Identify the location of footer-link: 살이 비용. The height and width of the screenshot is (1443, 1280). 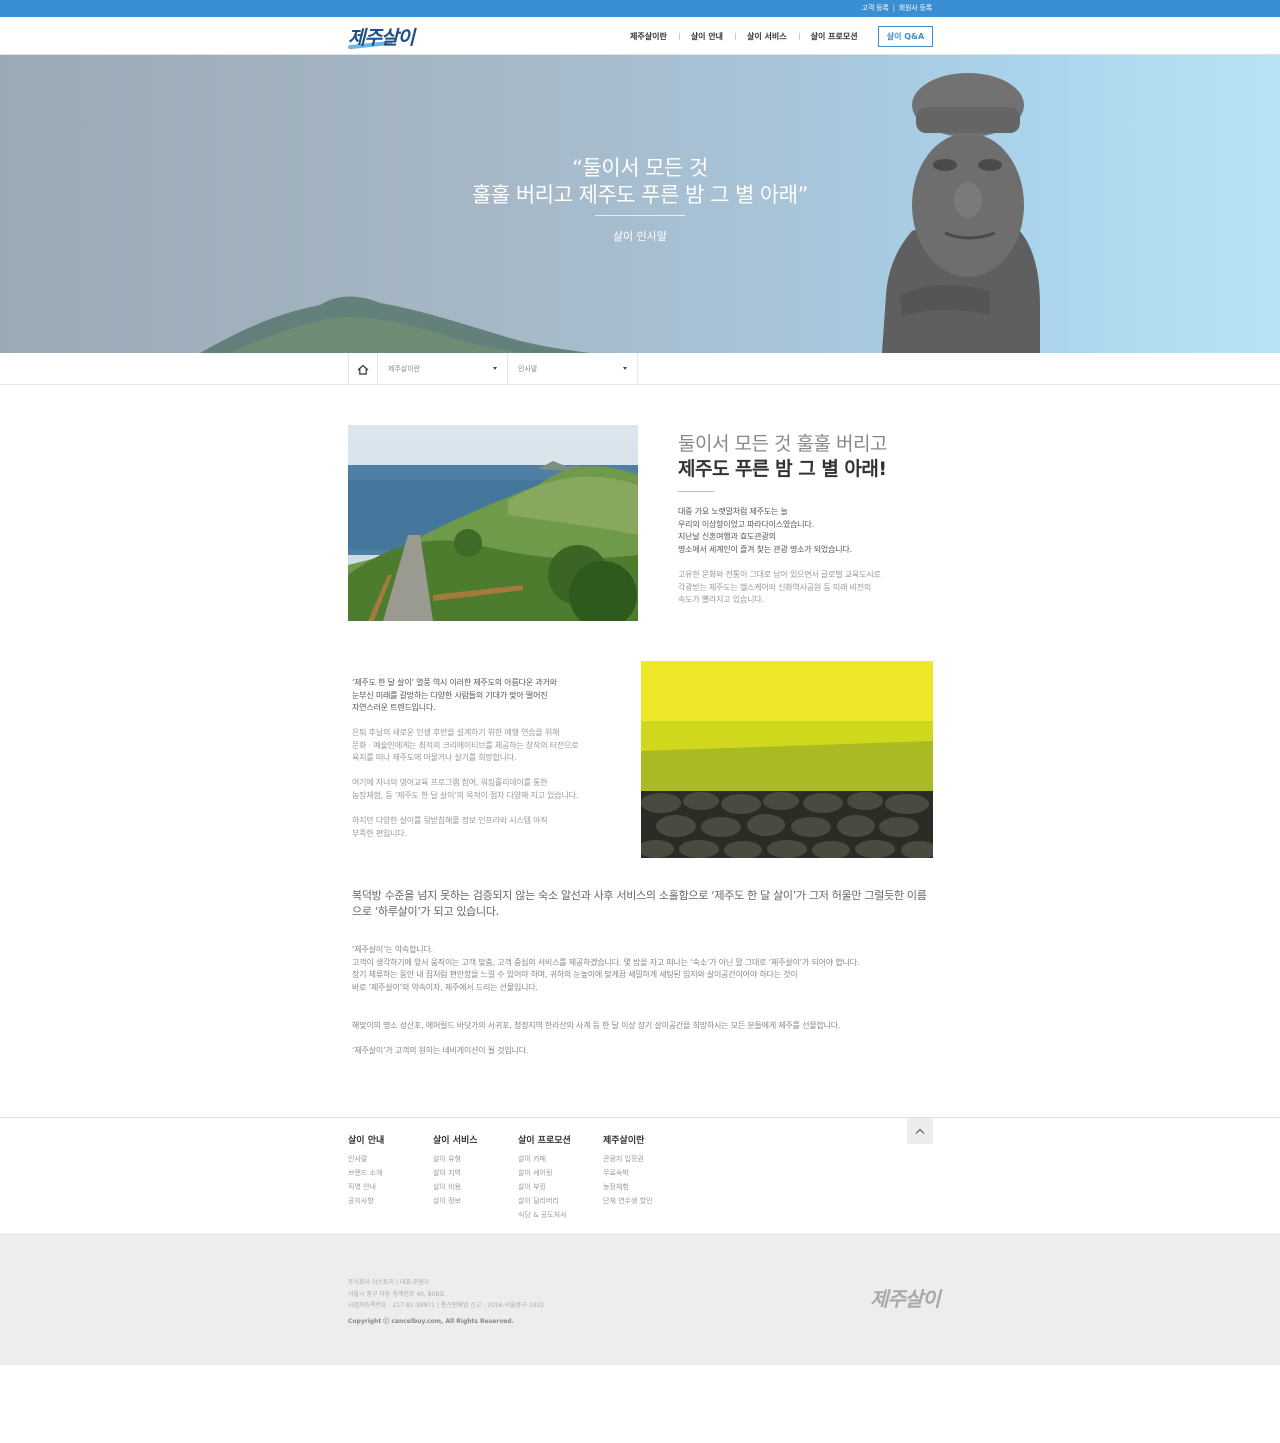
(455, 1187).